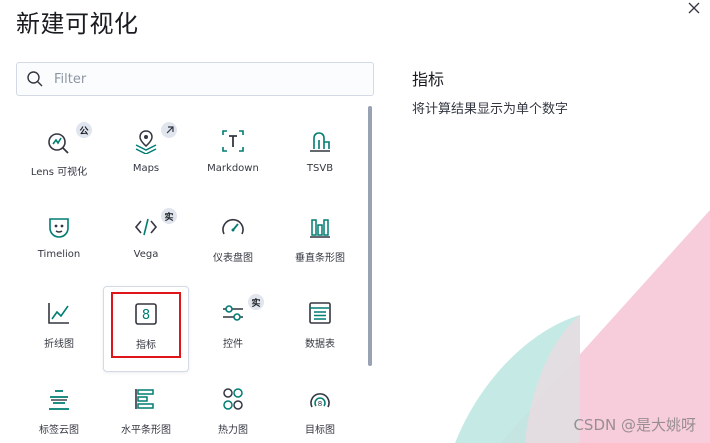 The image size is (710, 443). What do you see at coordinates (59, 400) in the screenshot?
I see `tag-cloud-icon` at bounding box center [59, 400].